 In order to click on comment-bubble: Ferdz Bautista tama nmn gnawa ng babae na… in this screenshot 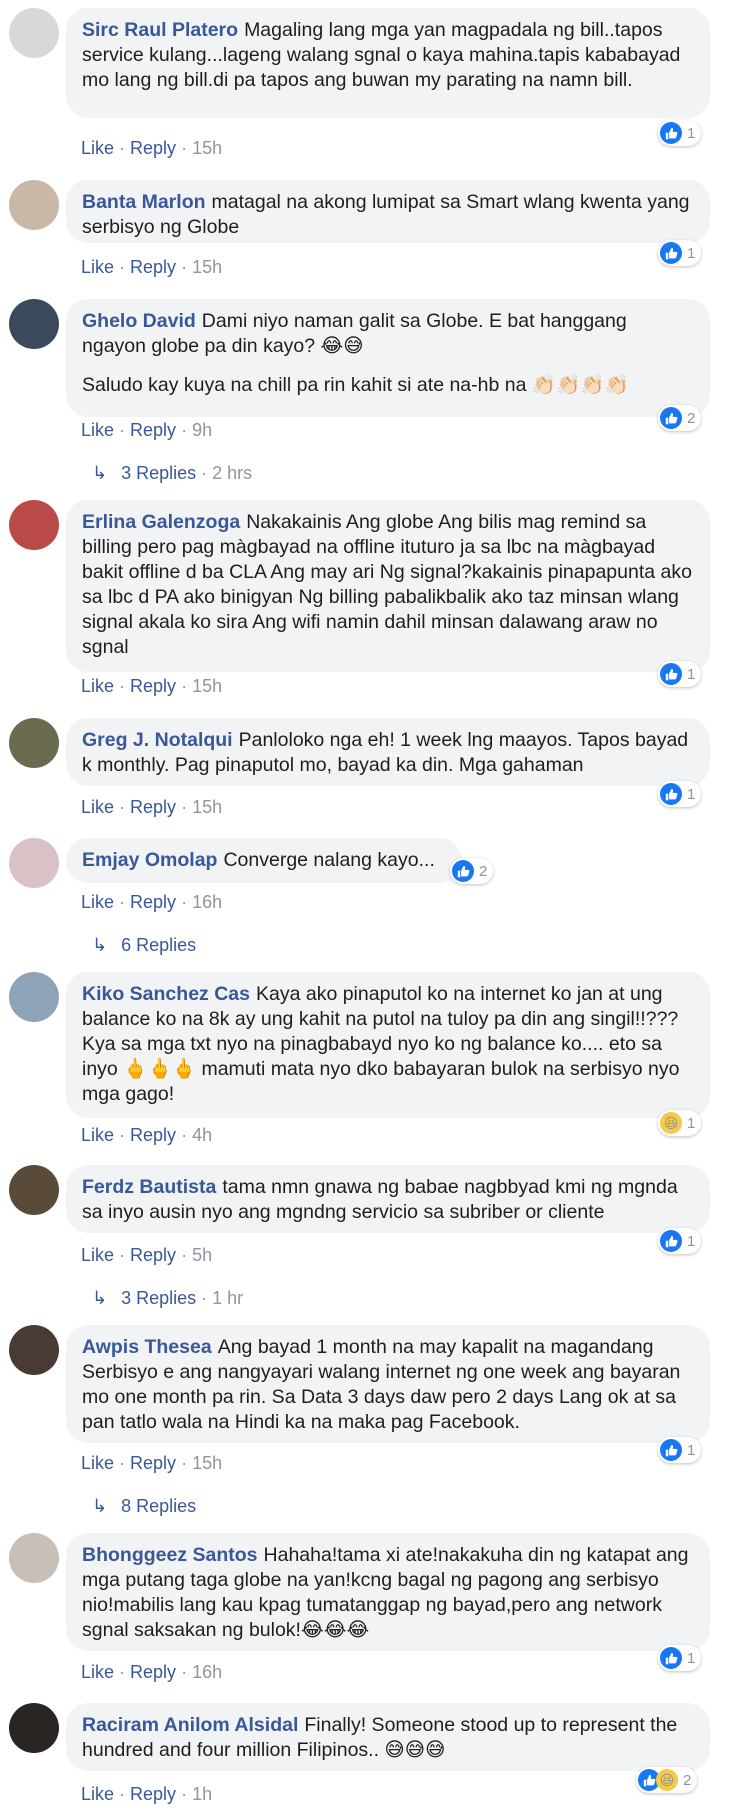, I will do `click(388, 1199)`.